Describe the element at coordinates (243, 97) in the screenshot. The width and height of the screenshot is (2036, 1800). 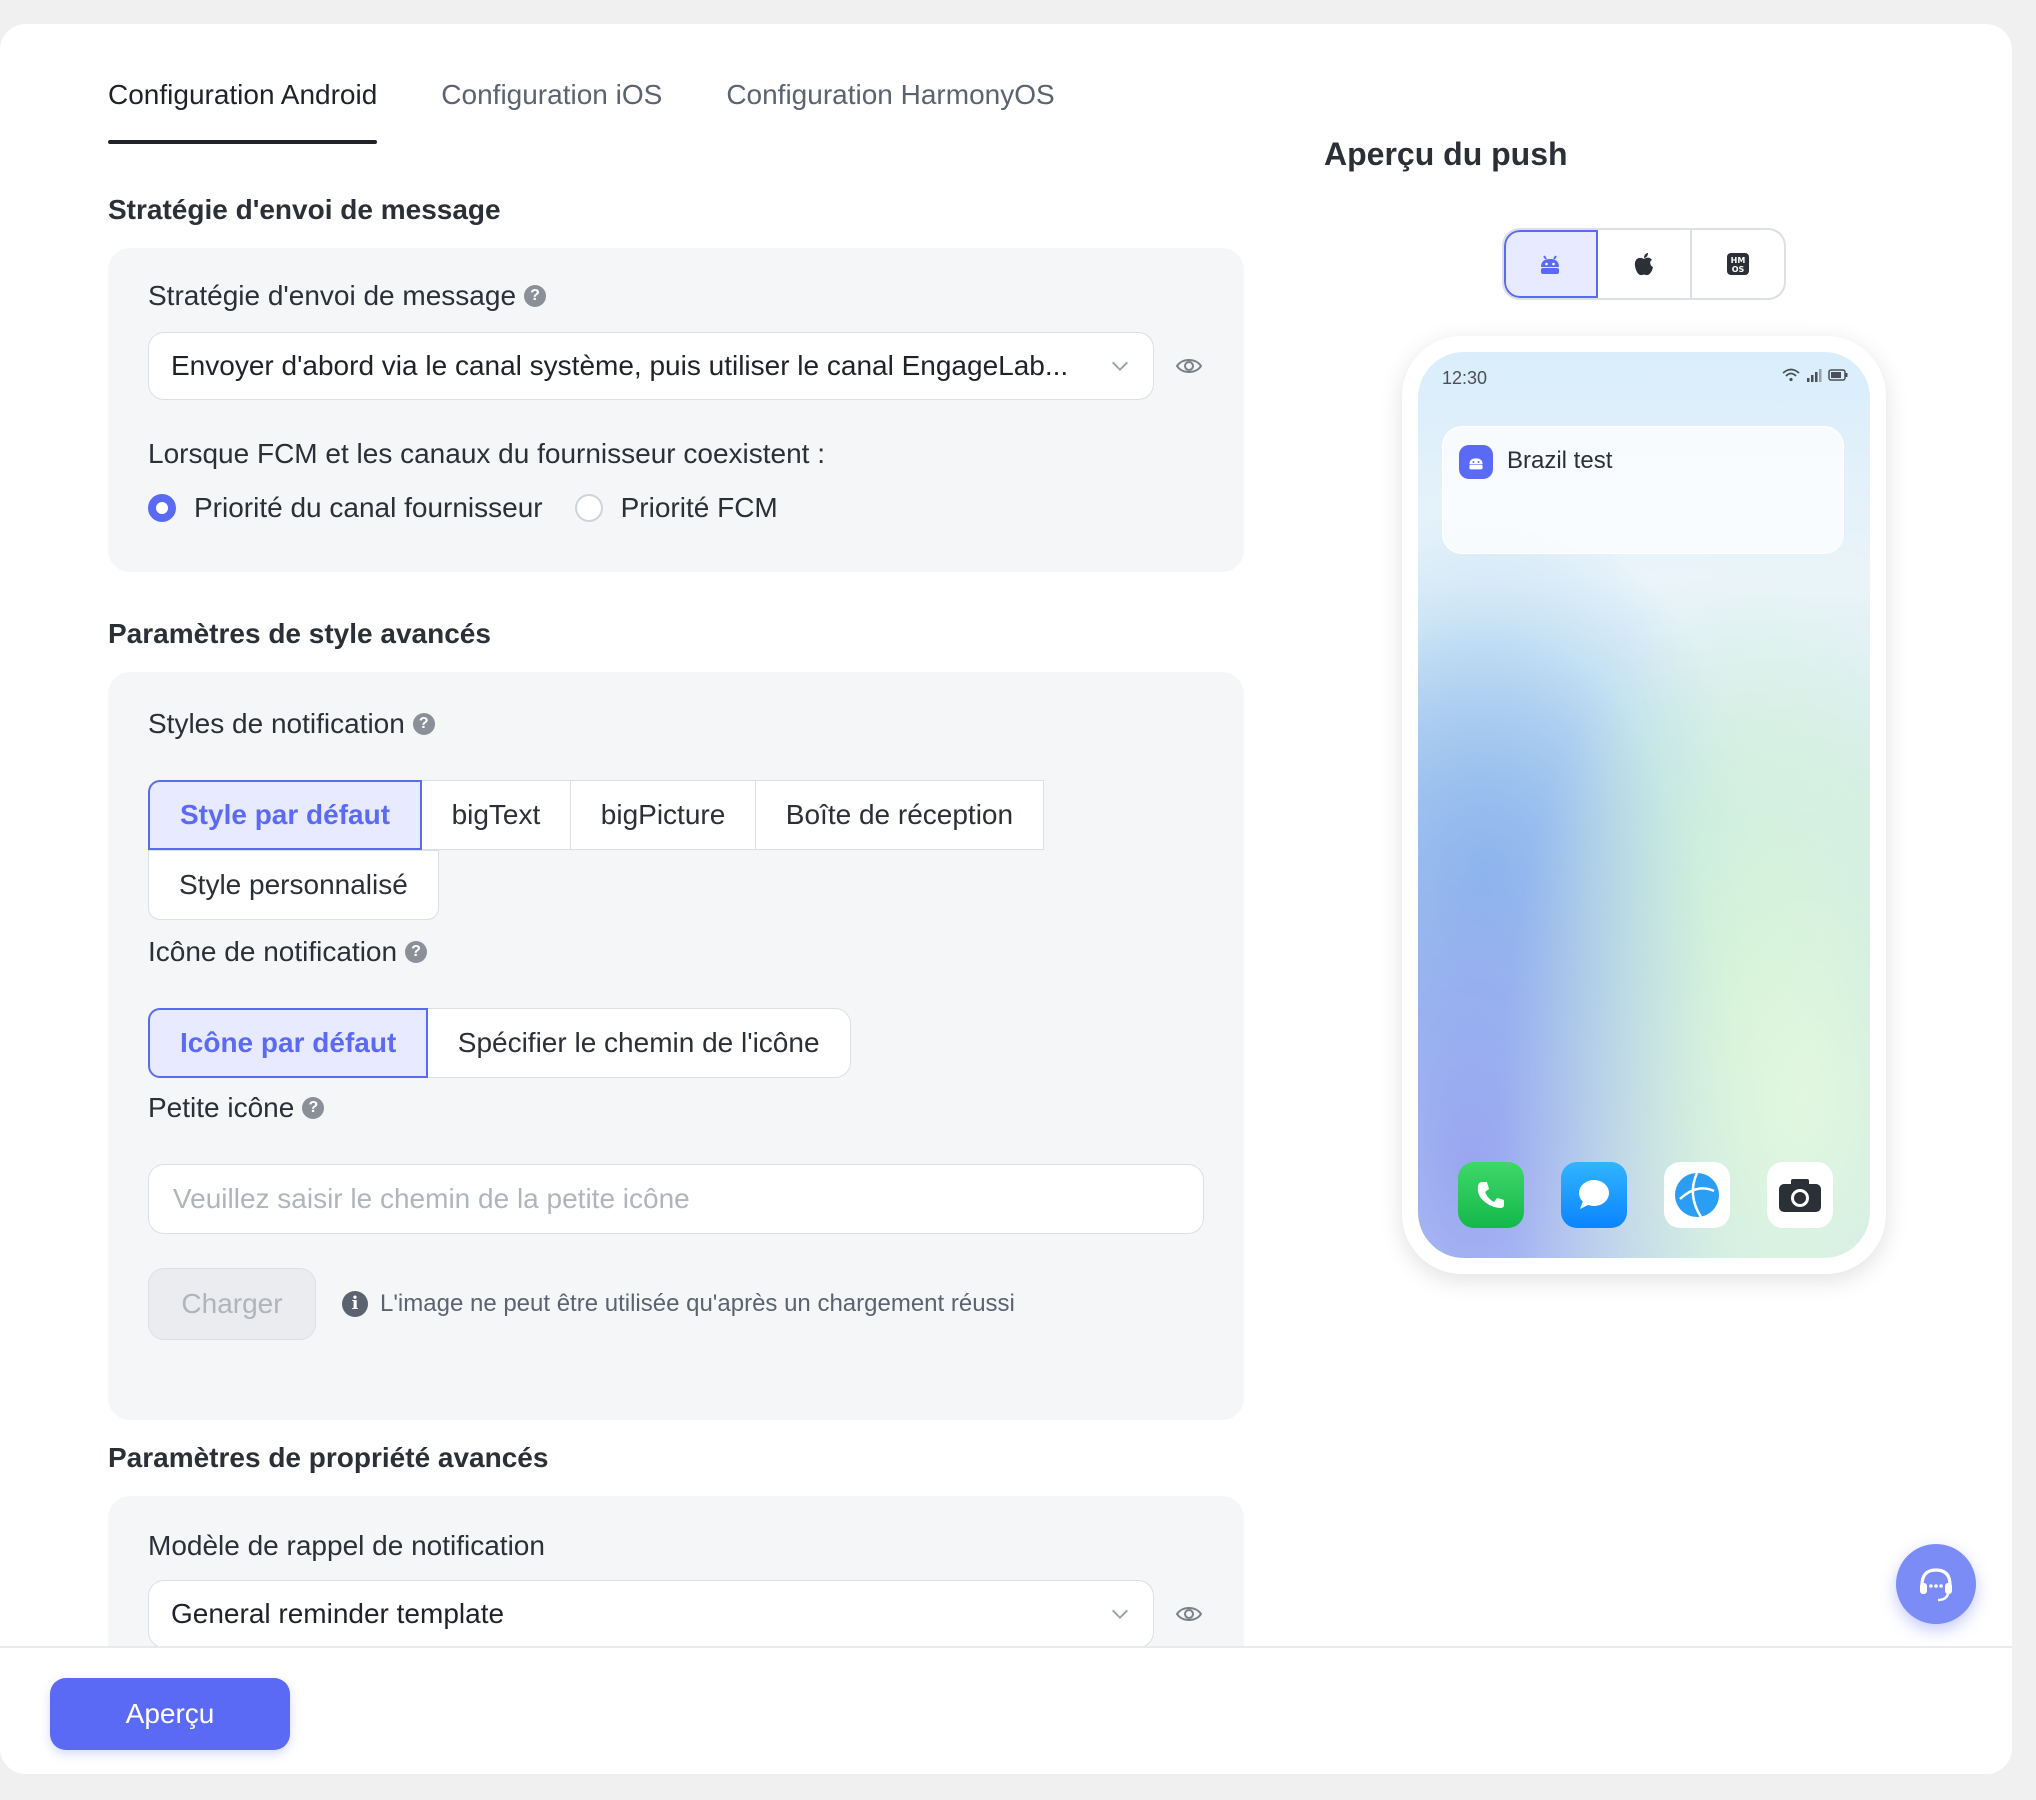
I see `tab-android: Configuration Android` at that location.